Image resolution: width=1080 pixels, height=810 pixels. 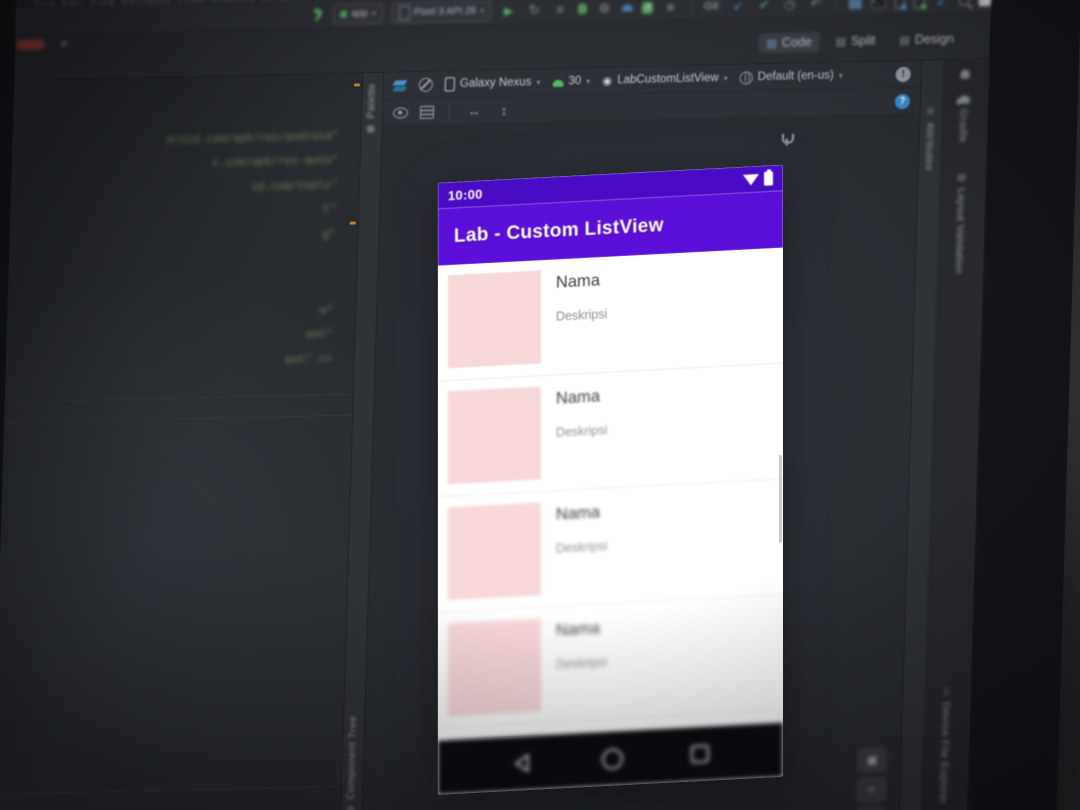 What do you see at coordinates (965, 74) in the screenshot?
I see `notifications-icon` at bounding box center [965, 74].